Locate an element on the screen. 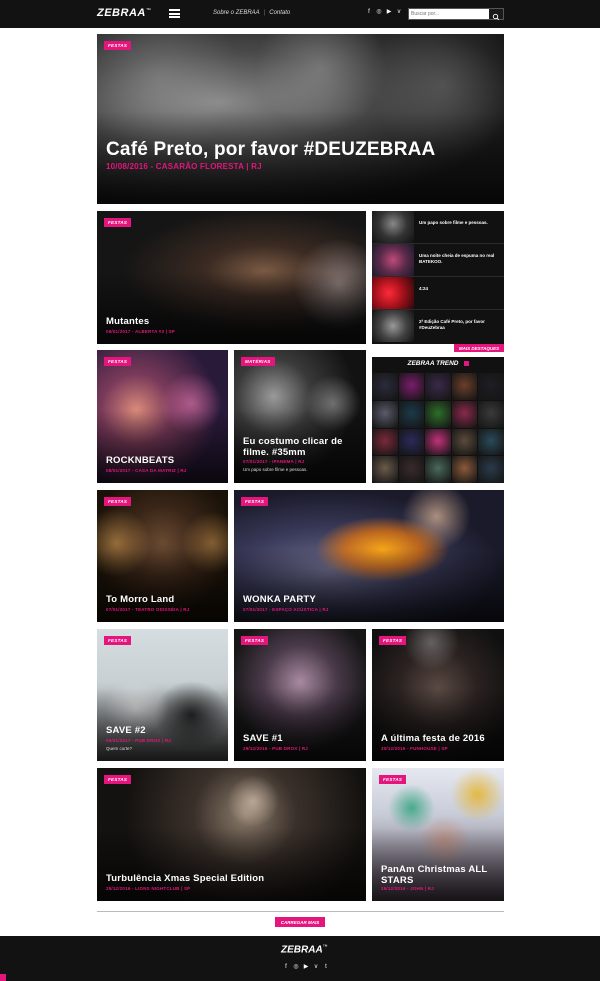  search-input is located at coordinates (450, 14).